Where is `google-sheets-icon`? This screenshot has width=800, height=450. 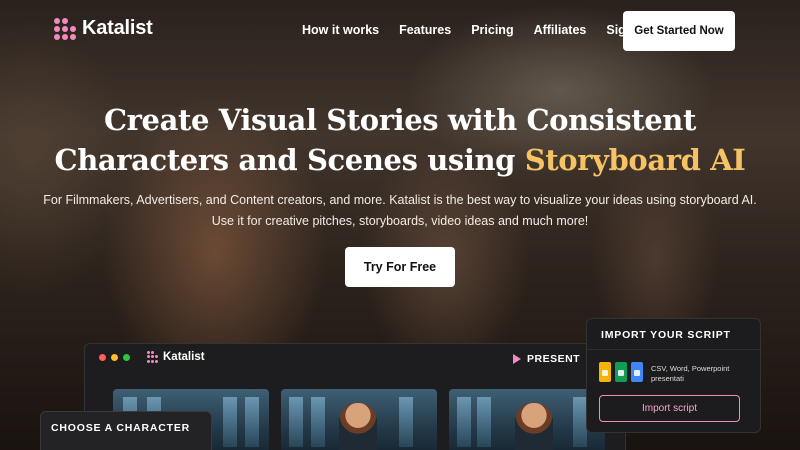
google-sheets-icon is located at coordinates (621, 372).